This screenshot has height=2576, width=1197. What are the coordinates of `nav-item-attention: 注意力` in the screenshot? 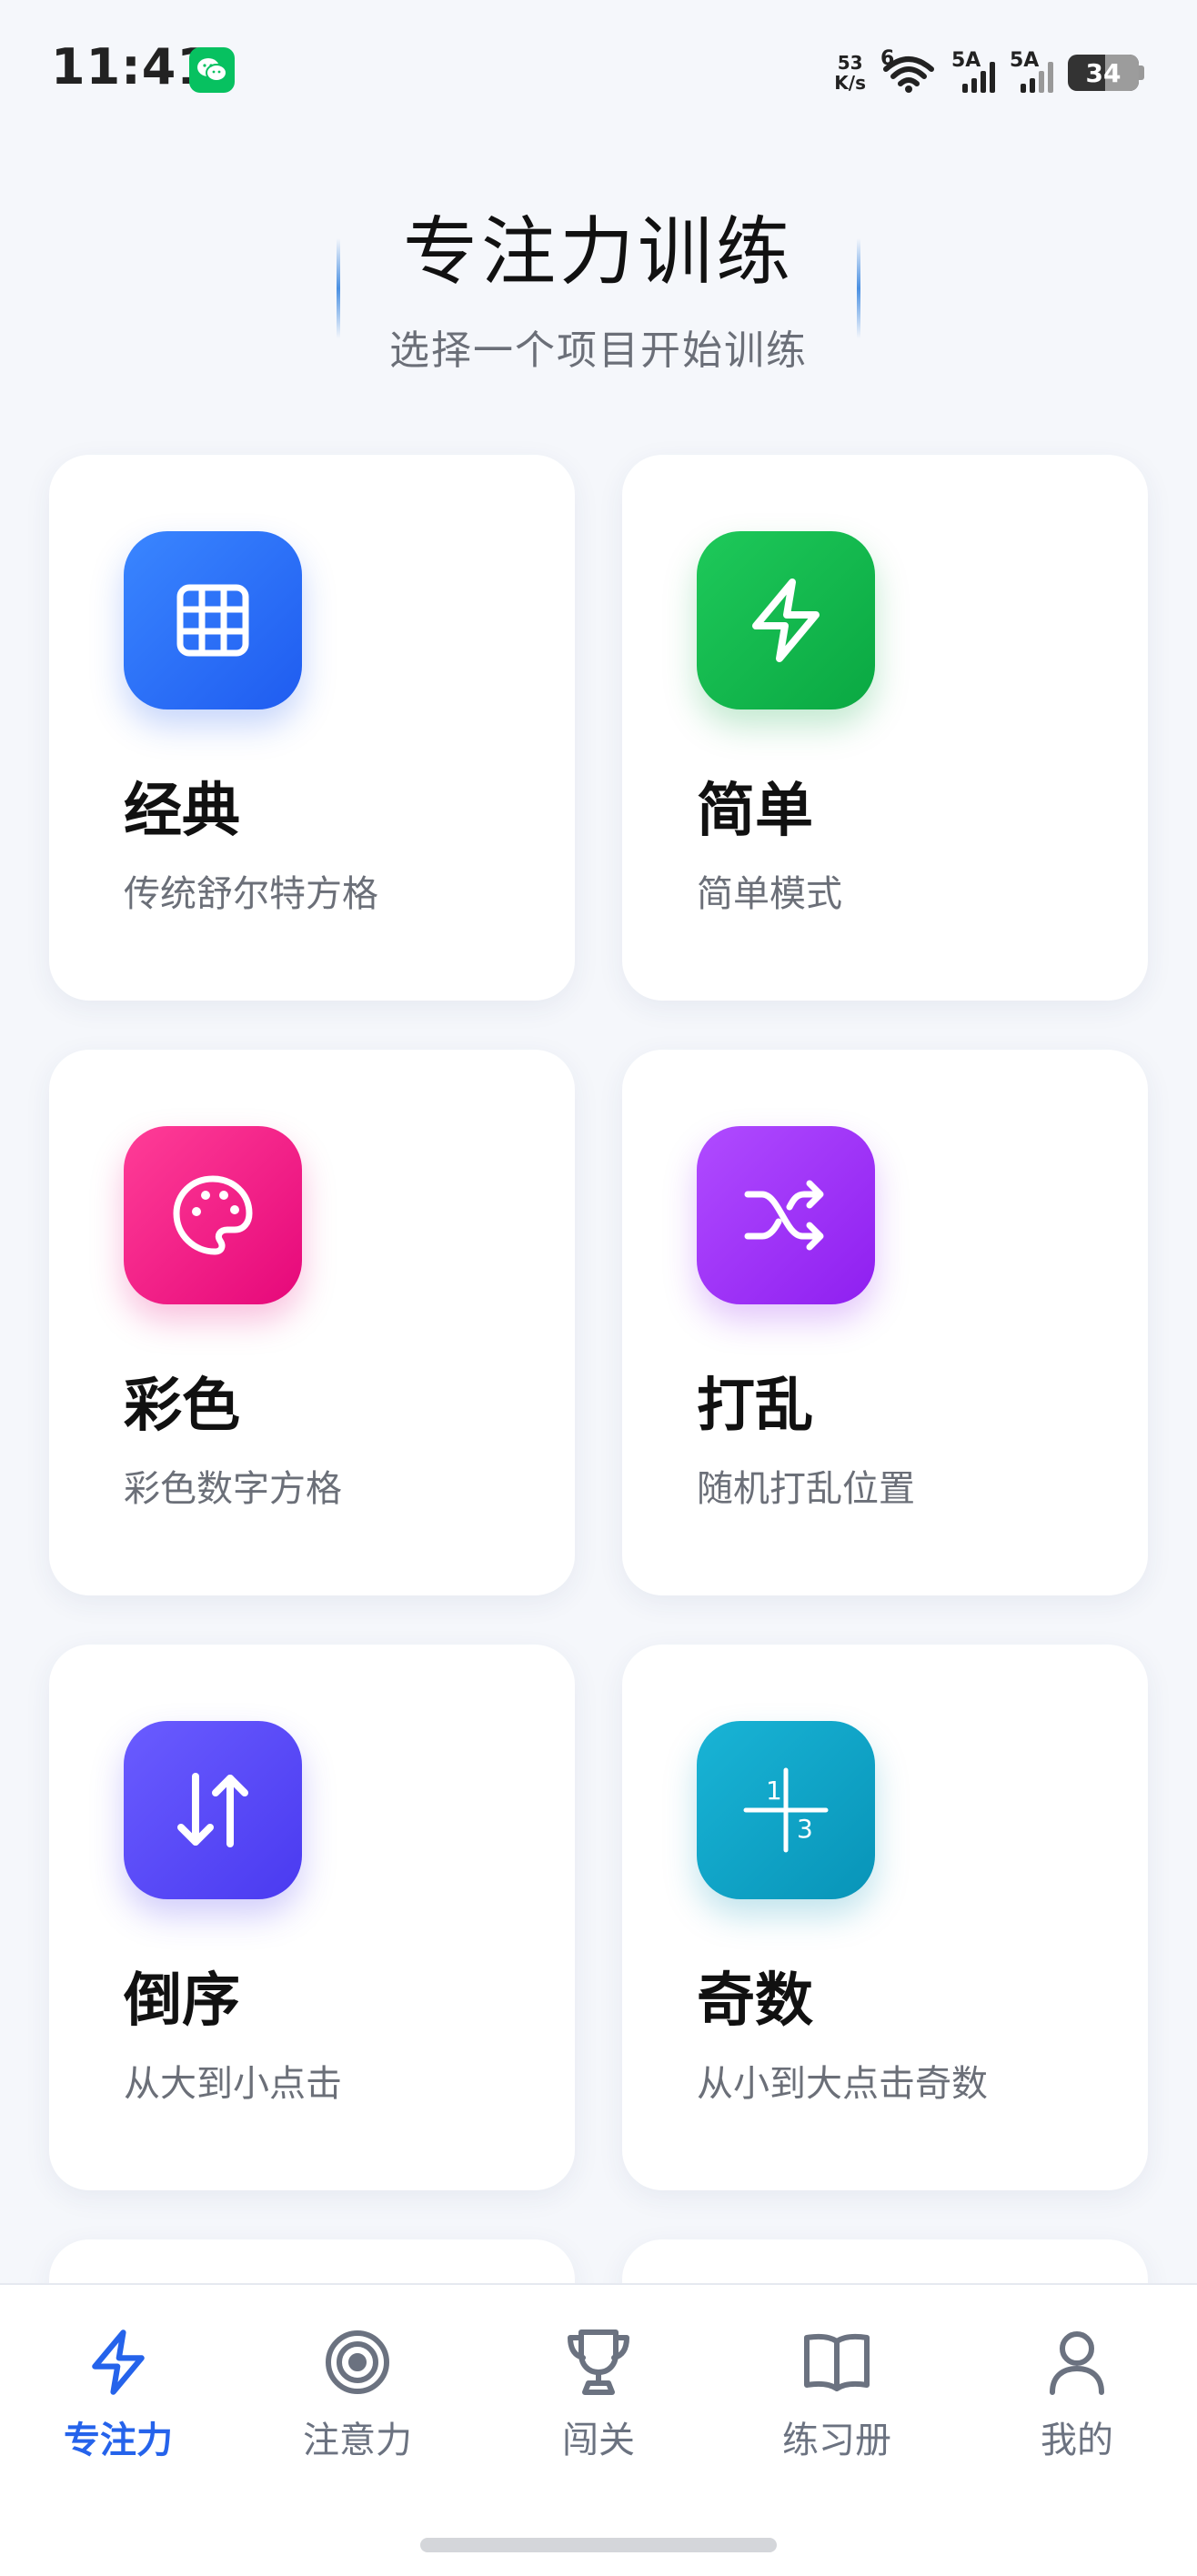 It's located at (357, 2392).